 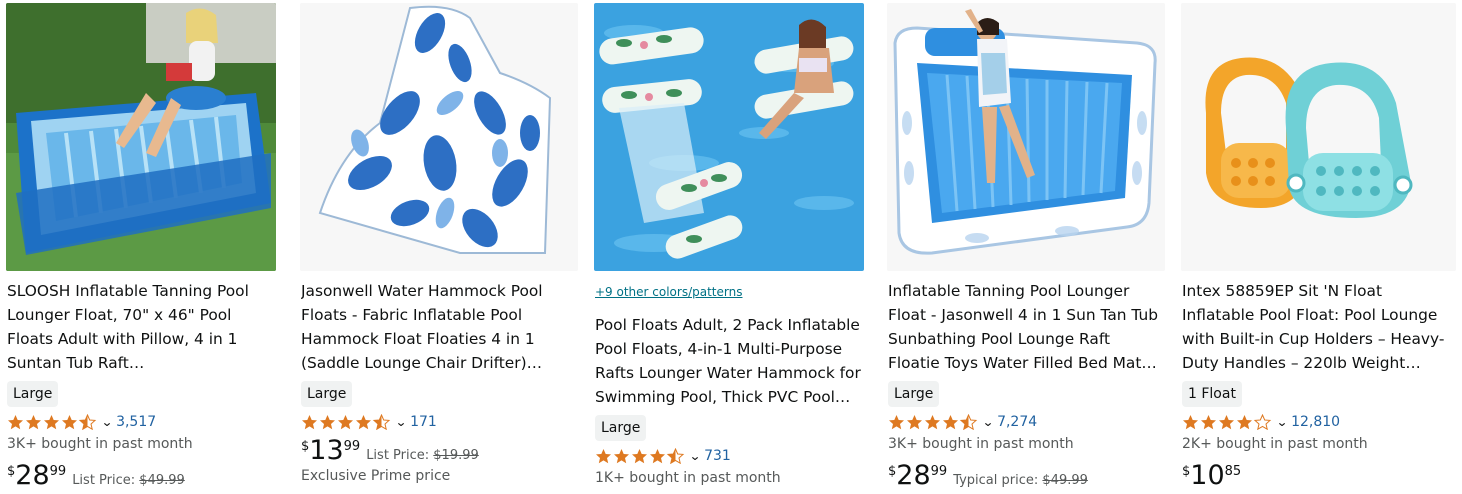 I want to click on review-count-link: 12,810, so click(x=1315, y=422).